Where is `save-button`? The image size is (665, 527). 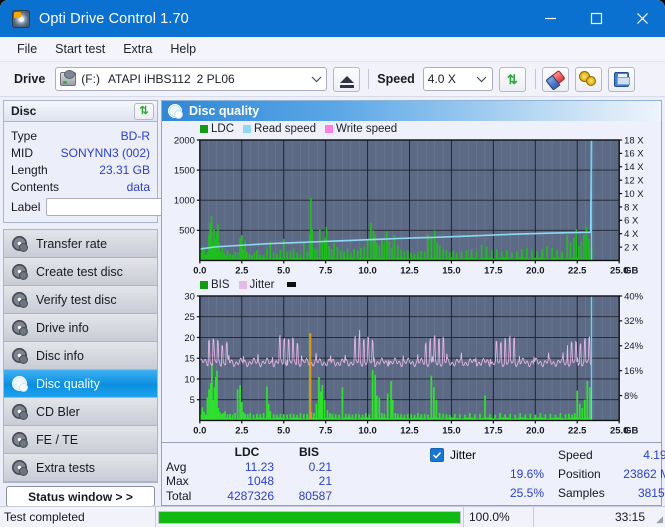 save-button is located at coordinates (621, 79).